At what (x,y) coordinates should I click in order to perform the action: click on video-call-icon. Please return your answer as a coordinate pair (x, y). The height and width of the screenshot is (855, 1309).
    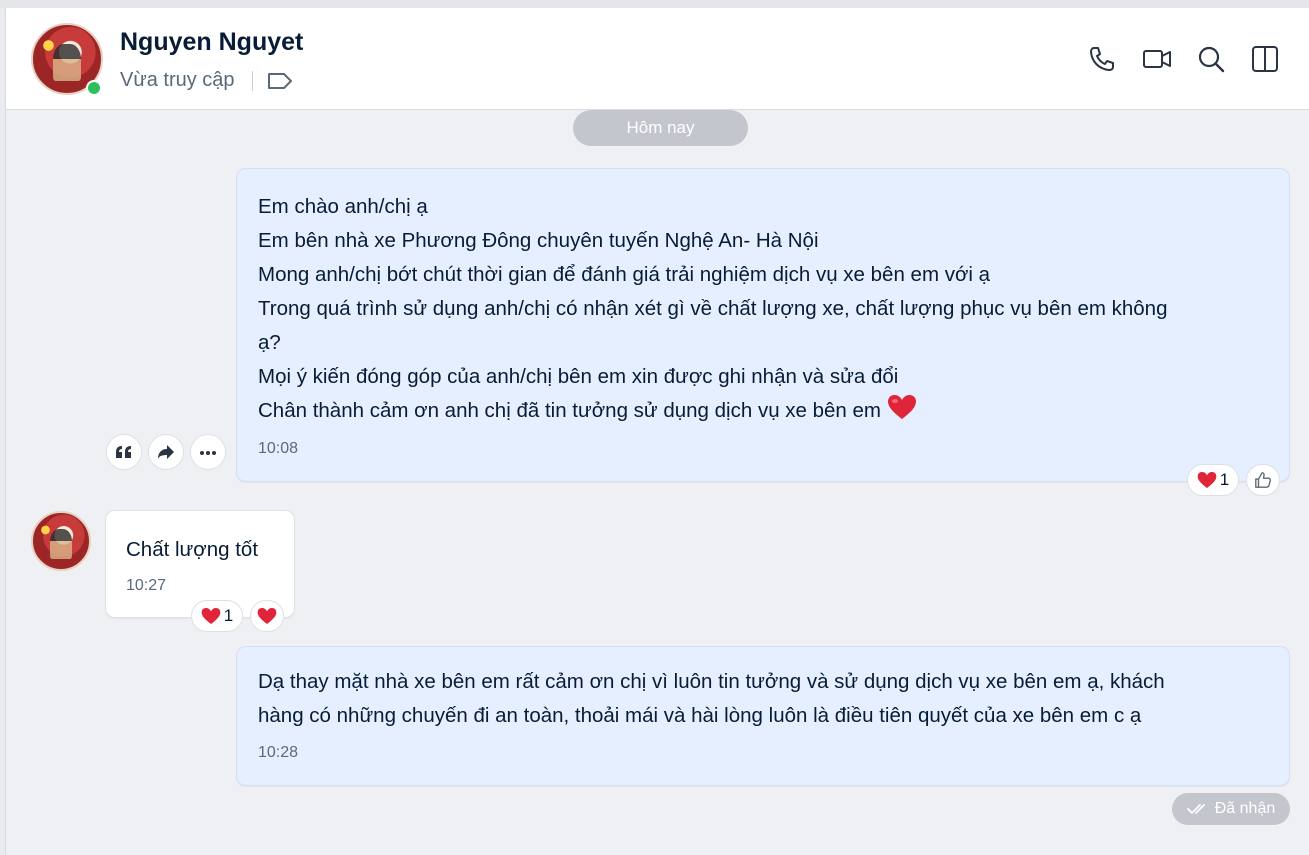
    Looking at the image, I should click on (1157, 59).